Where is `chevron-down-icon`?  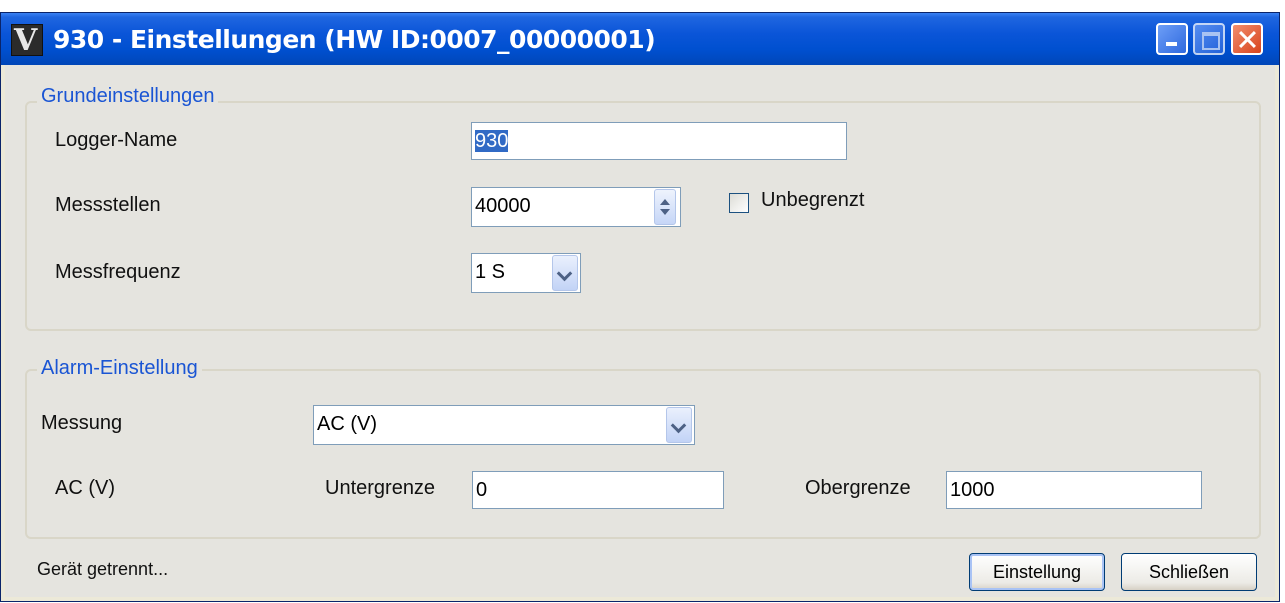 chevron-down-icon is located at coordinates (565, 273).